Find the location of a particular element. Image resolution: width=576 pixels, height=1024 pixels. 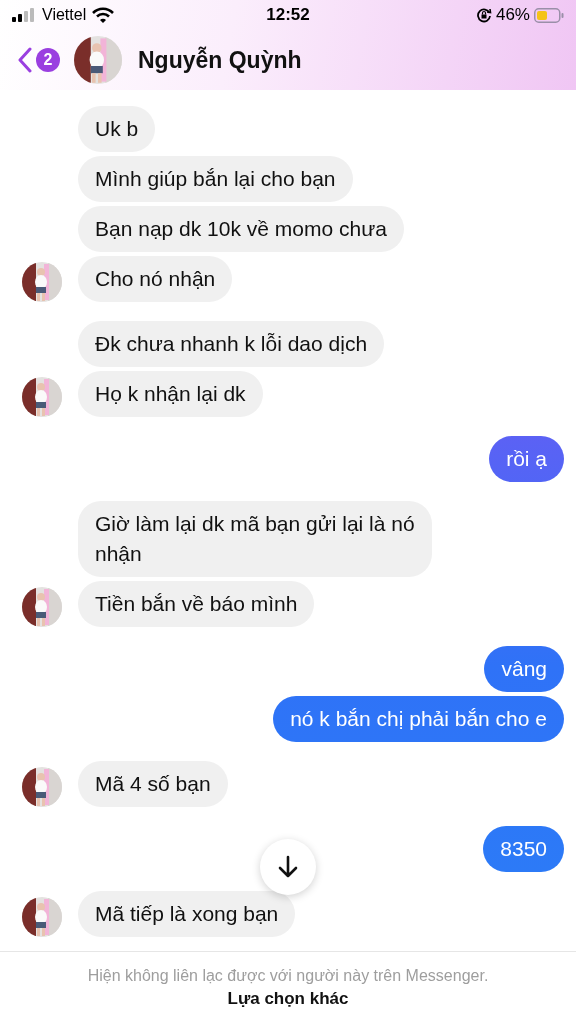

battery-percent: 46% is located at coordinates (512, 15).